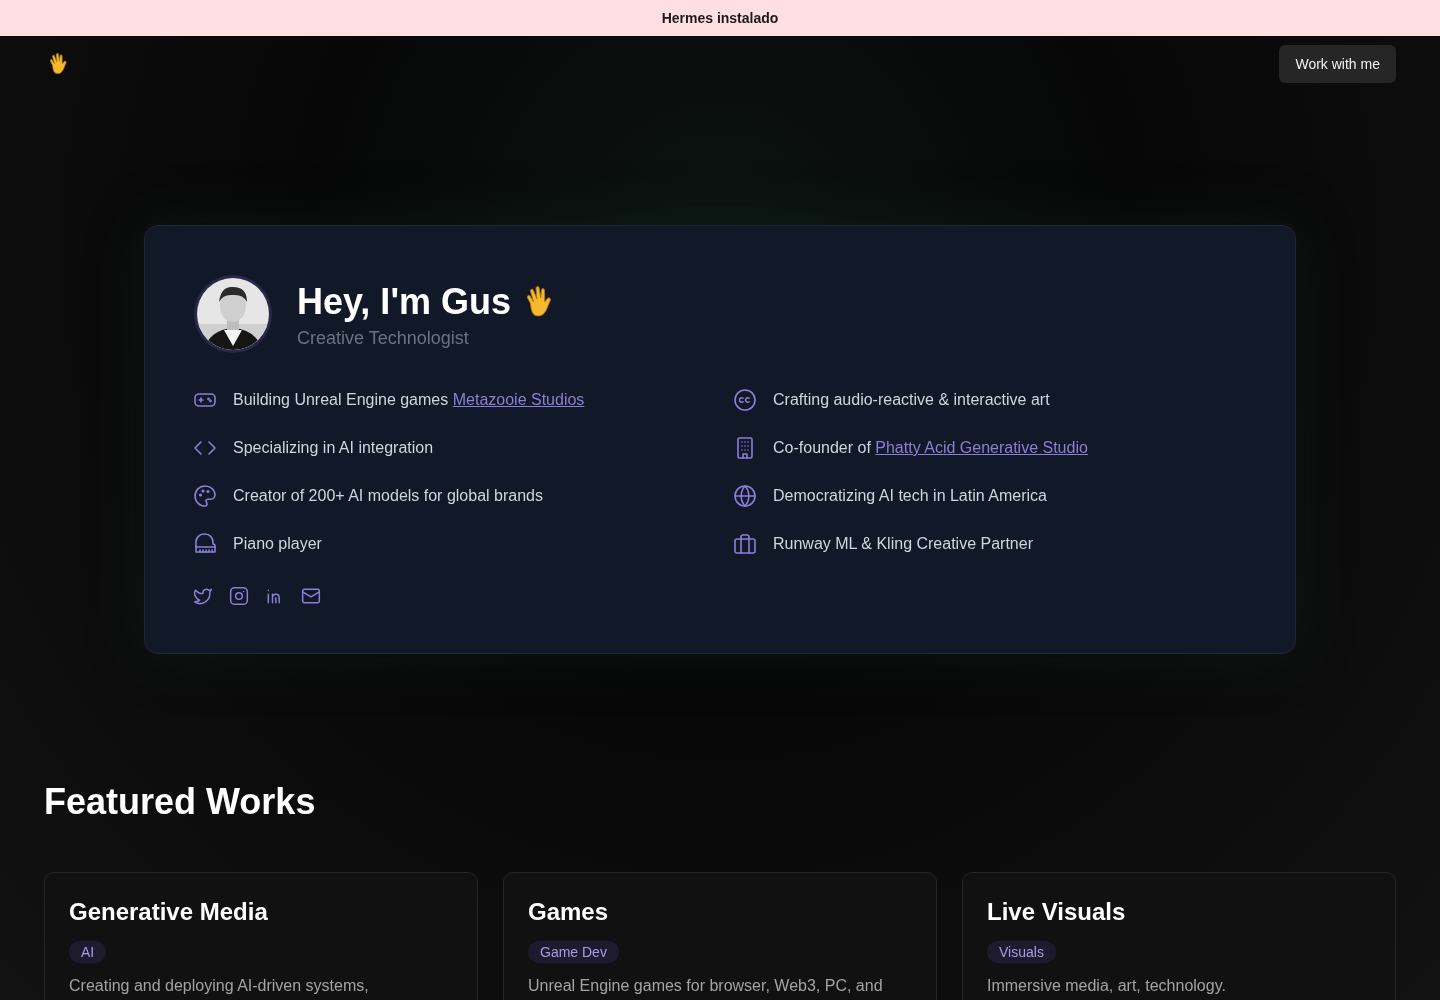  I want to click on work-card: Generative Media AI Creating and deploying AI-driven systems,, so click(261, 936).